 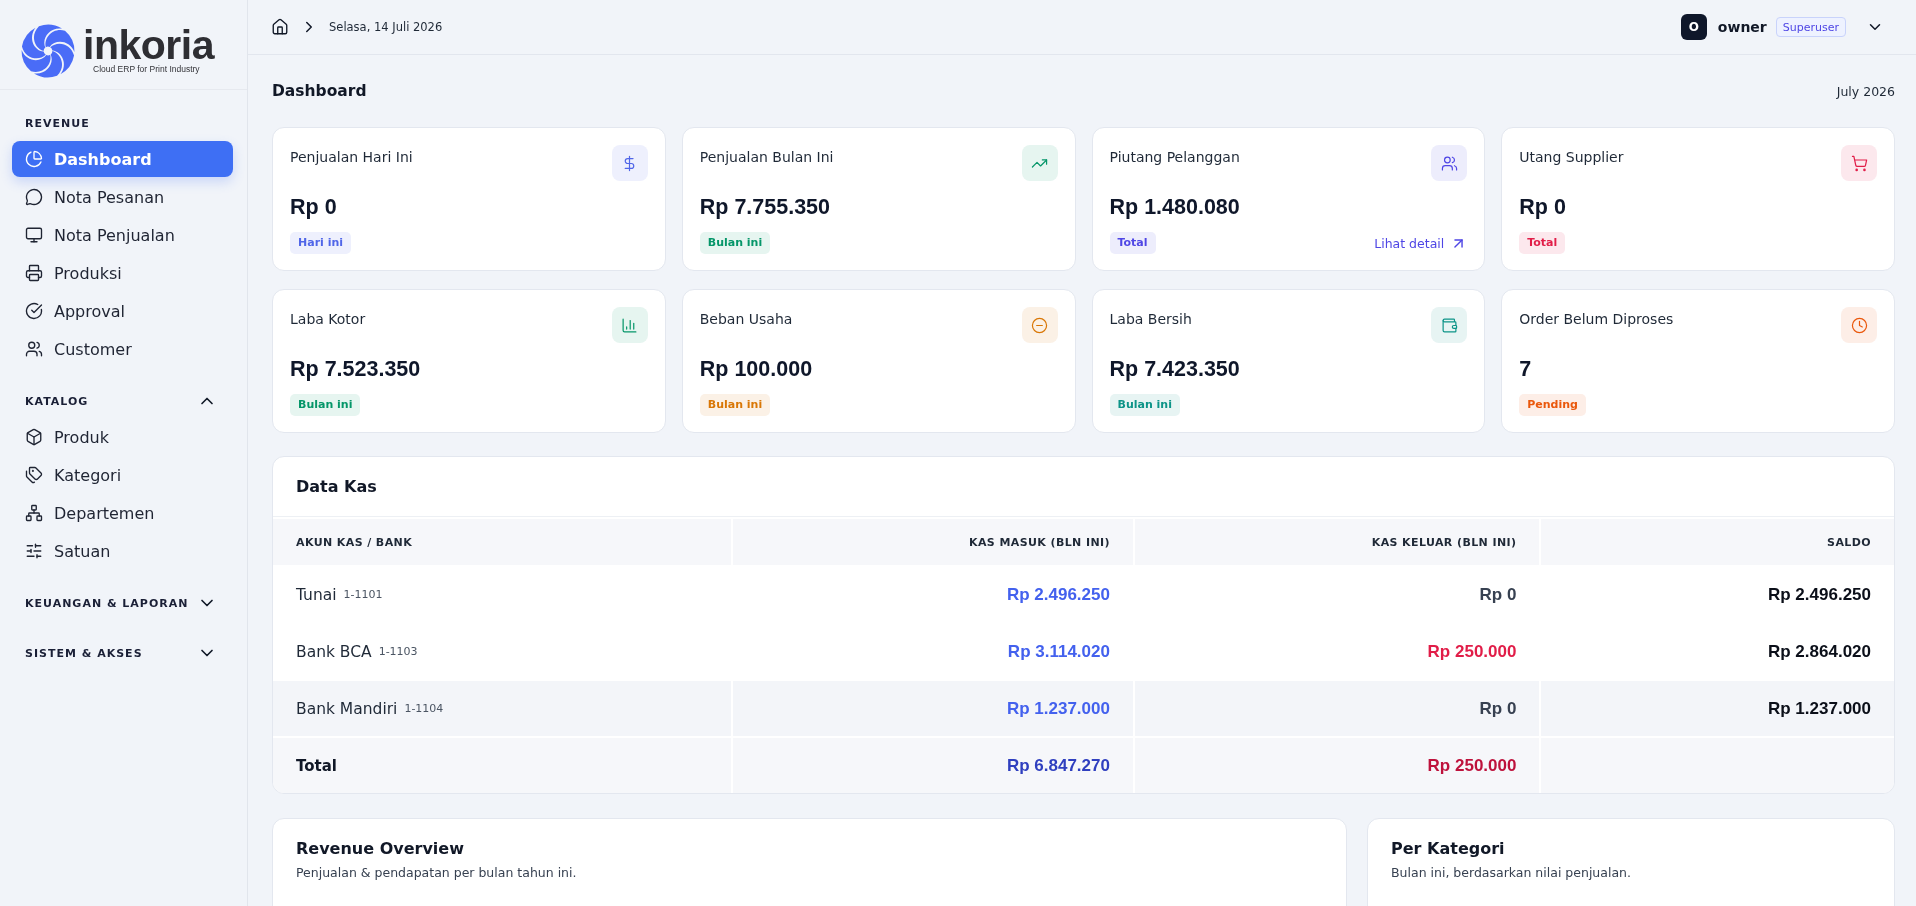 I want to click on panel-subtitle: Bulan ini, berdasarkan nilai penjualan., so click(x=1511, y=872).